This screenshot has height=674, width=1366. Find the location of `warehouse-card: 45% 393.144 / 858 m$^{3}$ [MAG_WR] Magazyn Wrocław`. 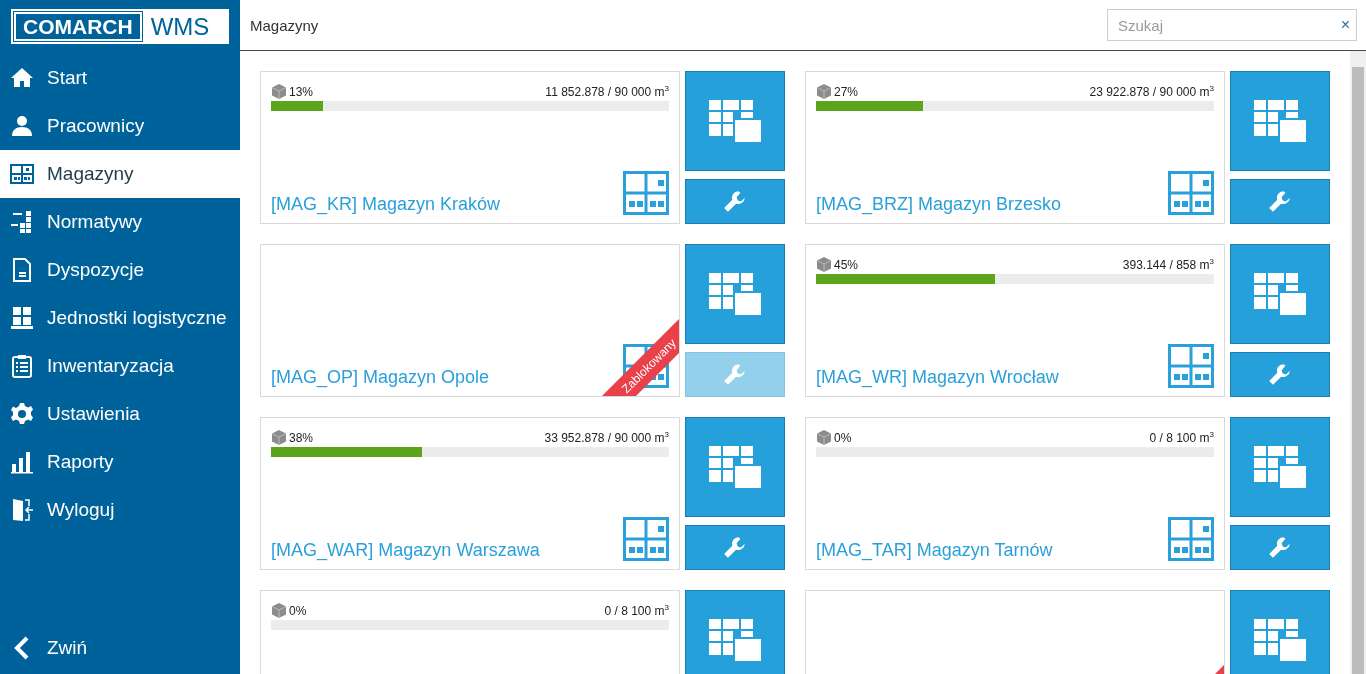

warehouse-card: 45% 393.144 / 858 m$^{3}$ [MAG_WR] Magazyn Wrocław is located at coordinates (1015, 320).